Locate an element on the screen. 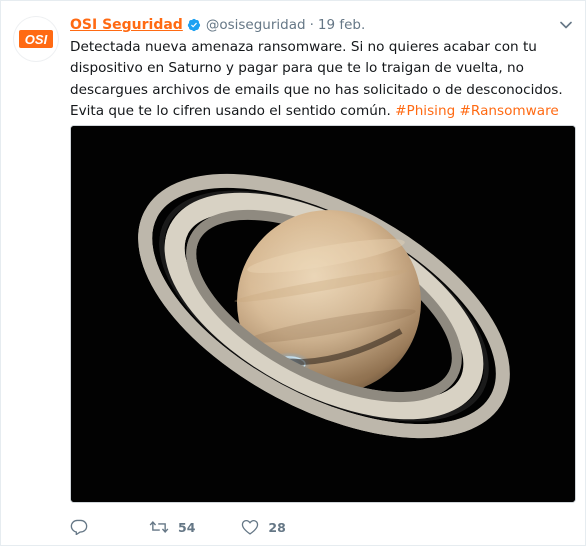  reply-button is located at coordinates (82, 527).